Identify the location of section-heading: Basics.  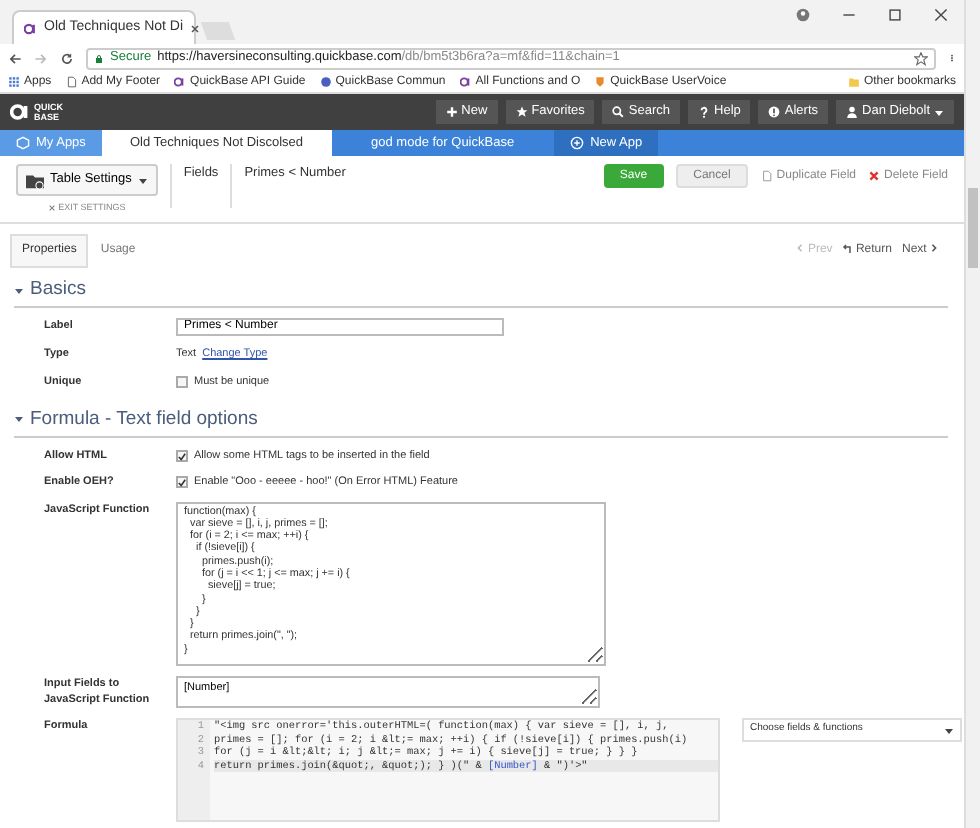
(58, 290).